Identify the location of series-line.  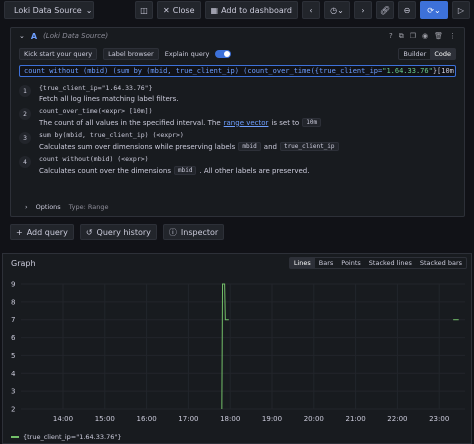
(225, 346).